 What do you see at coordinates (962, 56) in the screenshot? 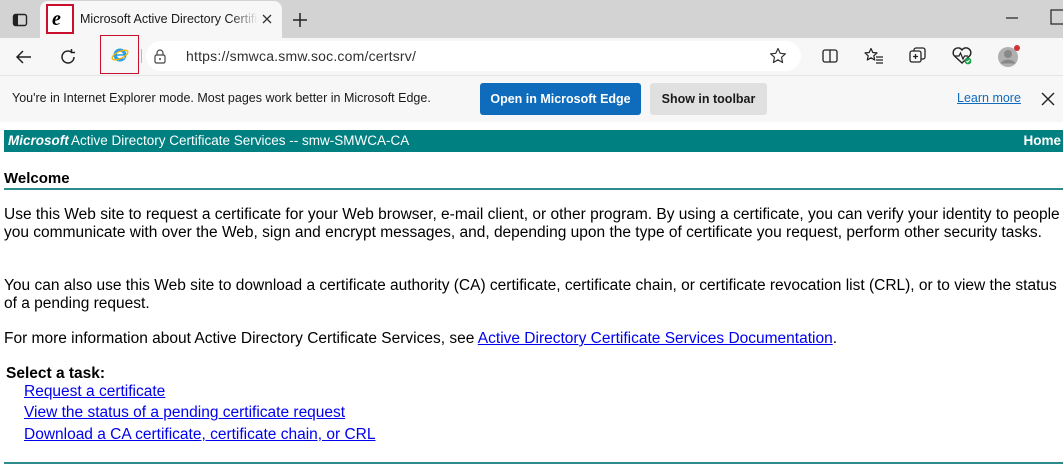
I see `browser-essentials-icon` at bounding box center [962, 56].